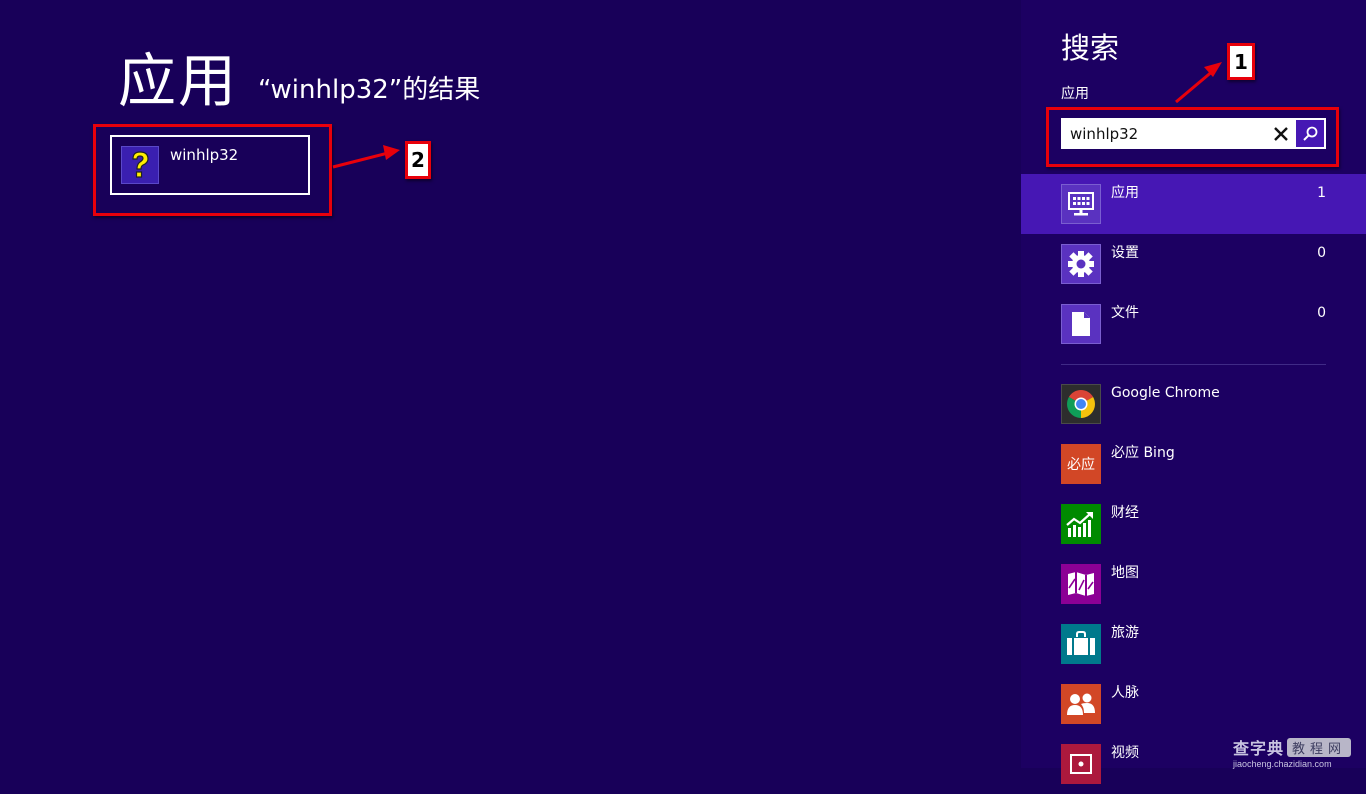  What do you see at coordinates (1075, 94) in the screenshot?
I see `search-scope-label: 应用` at bounding box center [1075, 94].